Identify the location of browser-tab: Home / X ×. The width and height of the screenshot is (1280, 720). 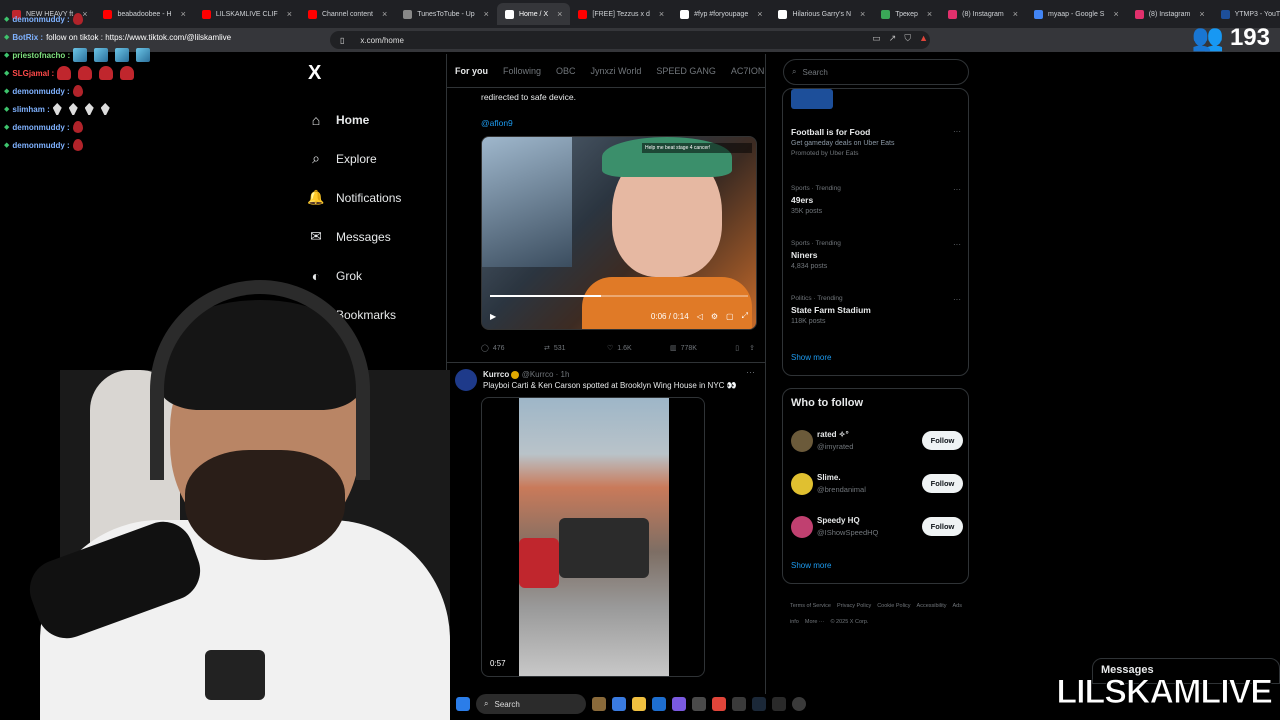
(533, 14).